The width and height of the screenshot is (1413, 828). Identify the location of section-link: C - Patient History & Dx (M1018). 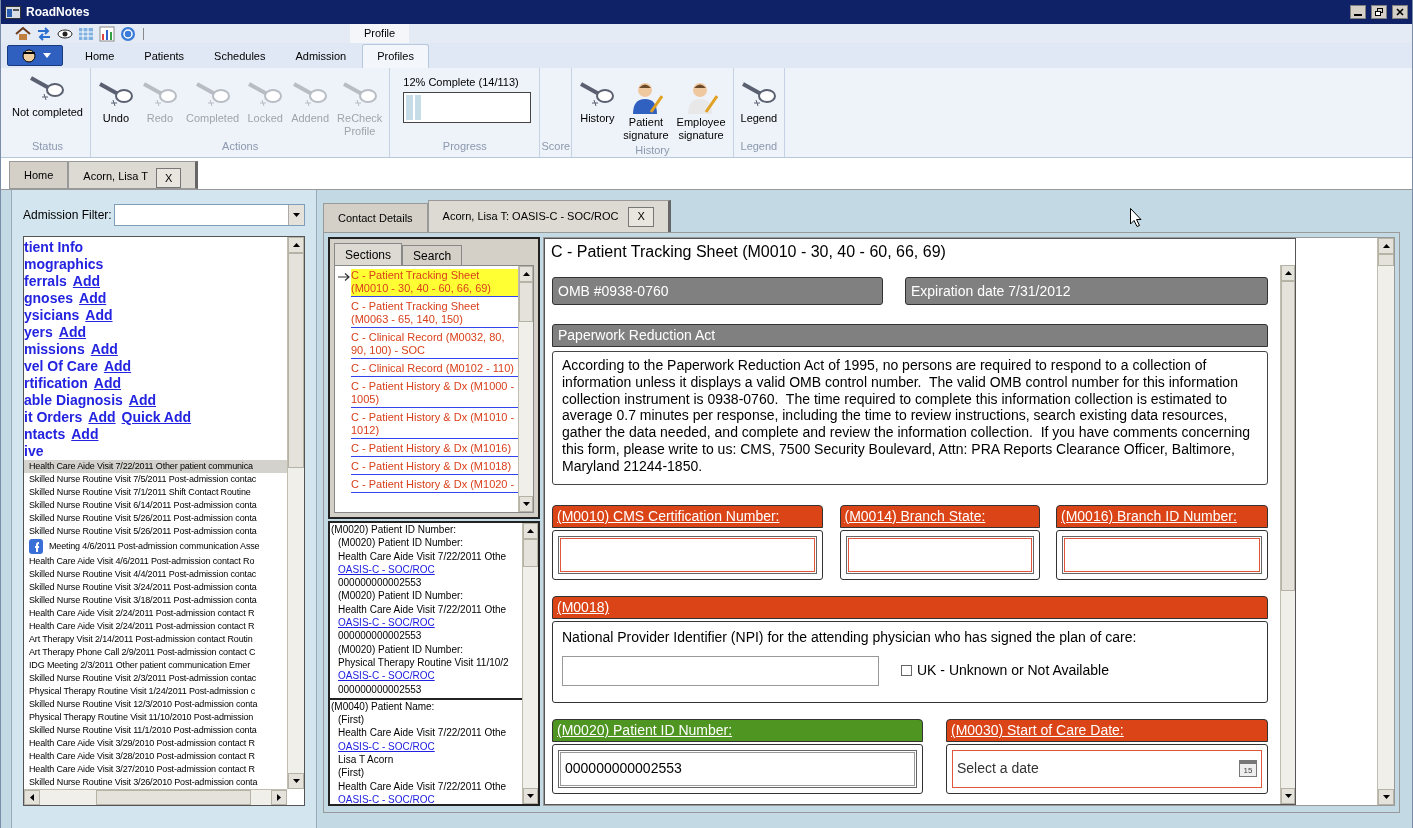
(434, 467).